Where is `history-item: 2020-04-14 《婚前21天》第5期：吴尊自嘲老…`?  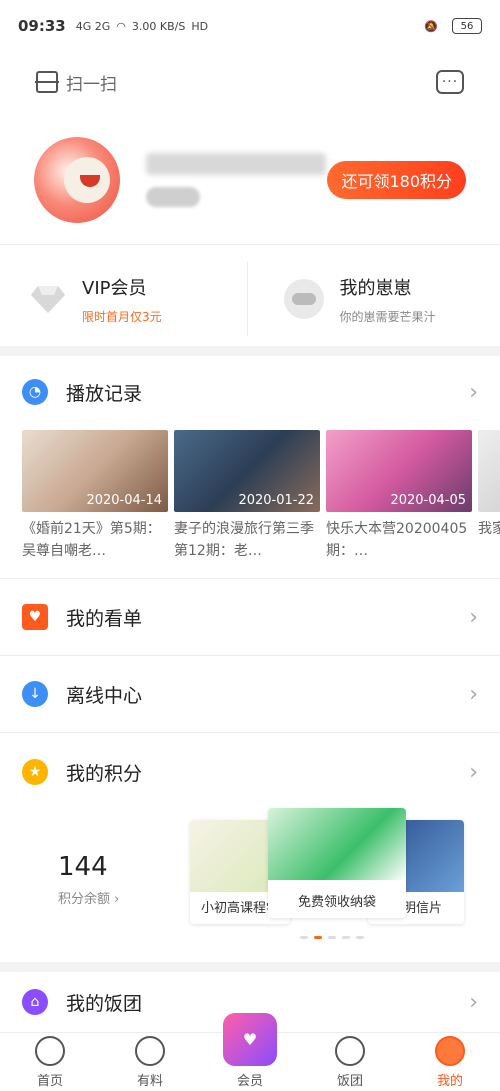 history-item: 2020-04-14 《婚前21天》第5期：吴尊自嘲老… is located at coordinates (95, 500).